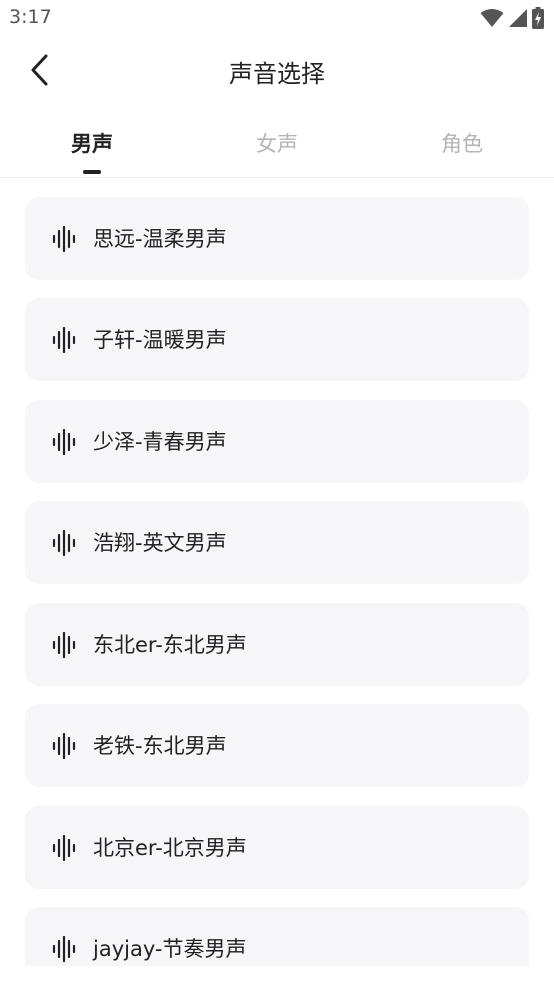 This screenshot has height=984, width=554. I want to click on status-icons, so click(512, 18).